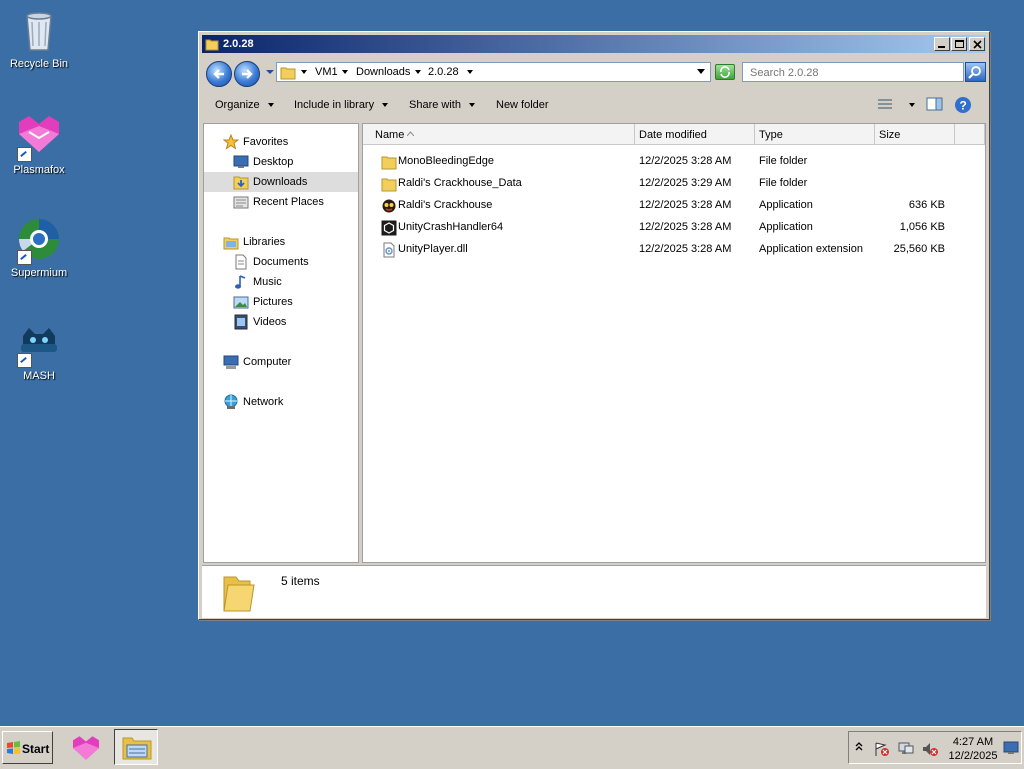 Image resolution: width=1024 pixels, height=769 pixels. What do you see at coordinates (281, 302) in the screenshot?
I see `nav-item-pictures: Pictures` at bounding box center [281, 302].